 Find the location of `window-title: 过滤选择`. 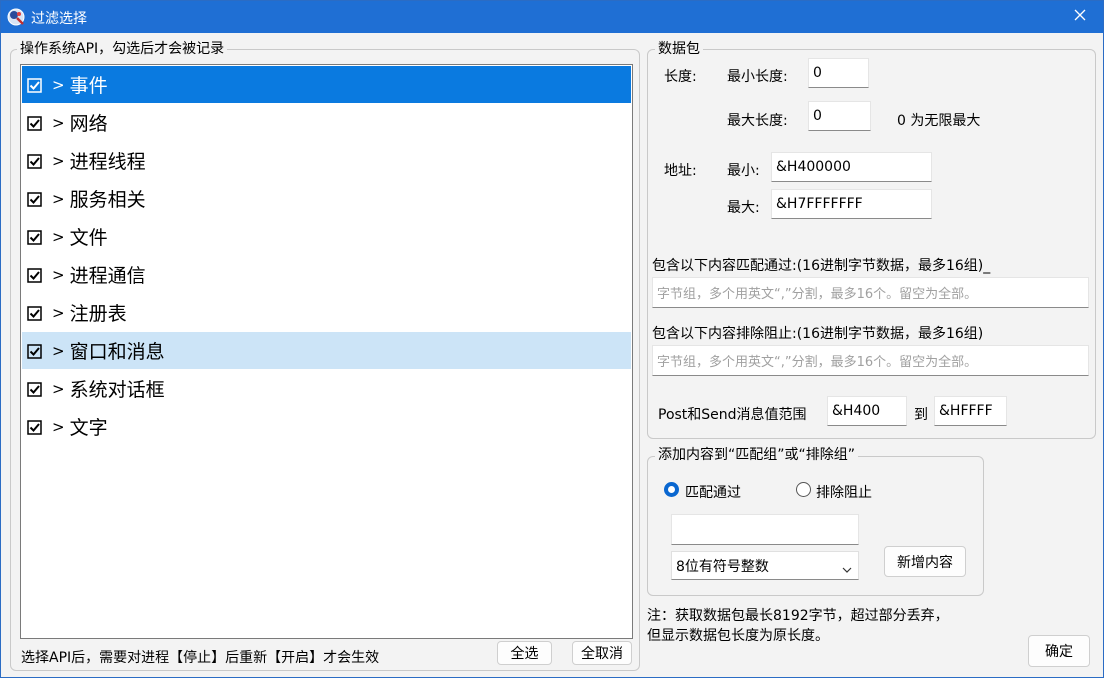

window-title: 过滤选择 is located at coordinates (59, 19).